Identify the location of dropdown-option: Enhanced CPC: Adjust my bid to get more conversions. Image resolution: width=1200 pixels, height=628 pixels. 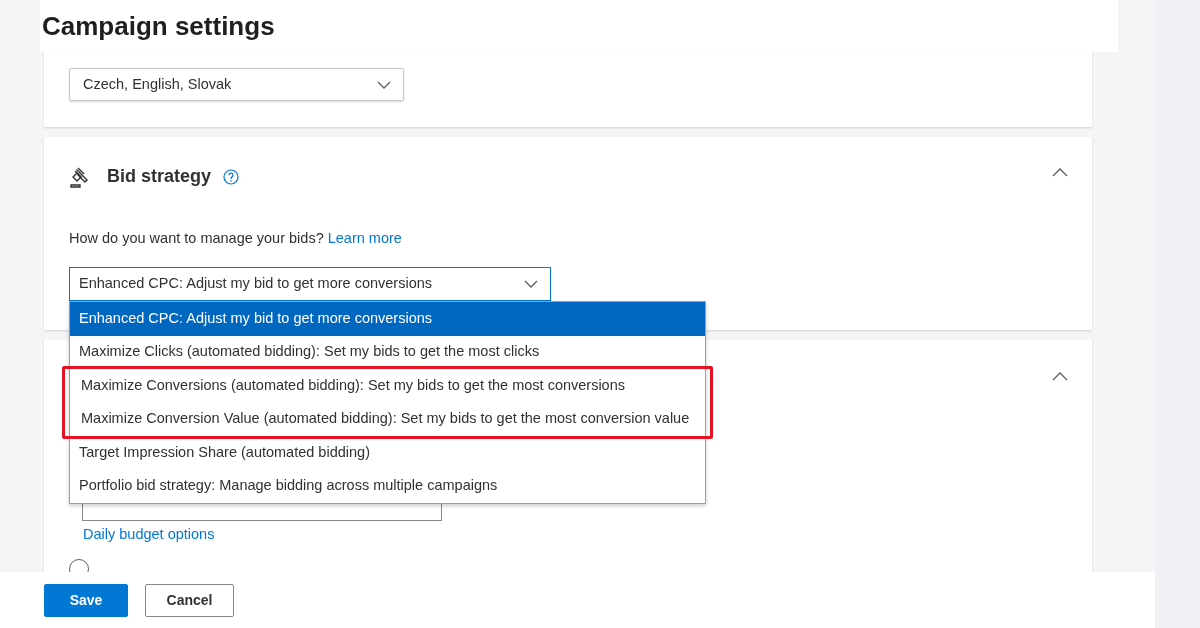
(387, 319).